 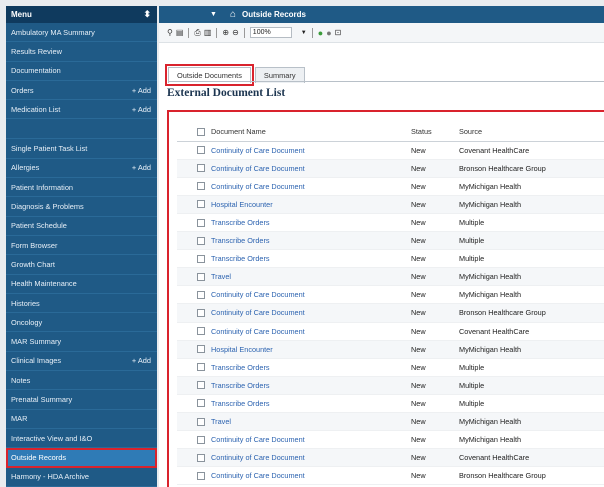 I want to click on sidebar-item-clinical-images: Clinical Images + Add, so click(x=81, y=362).